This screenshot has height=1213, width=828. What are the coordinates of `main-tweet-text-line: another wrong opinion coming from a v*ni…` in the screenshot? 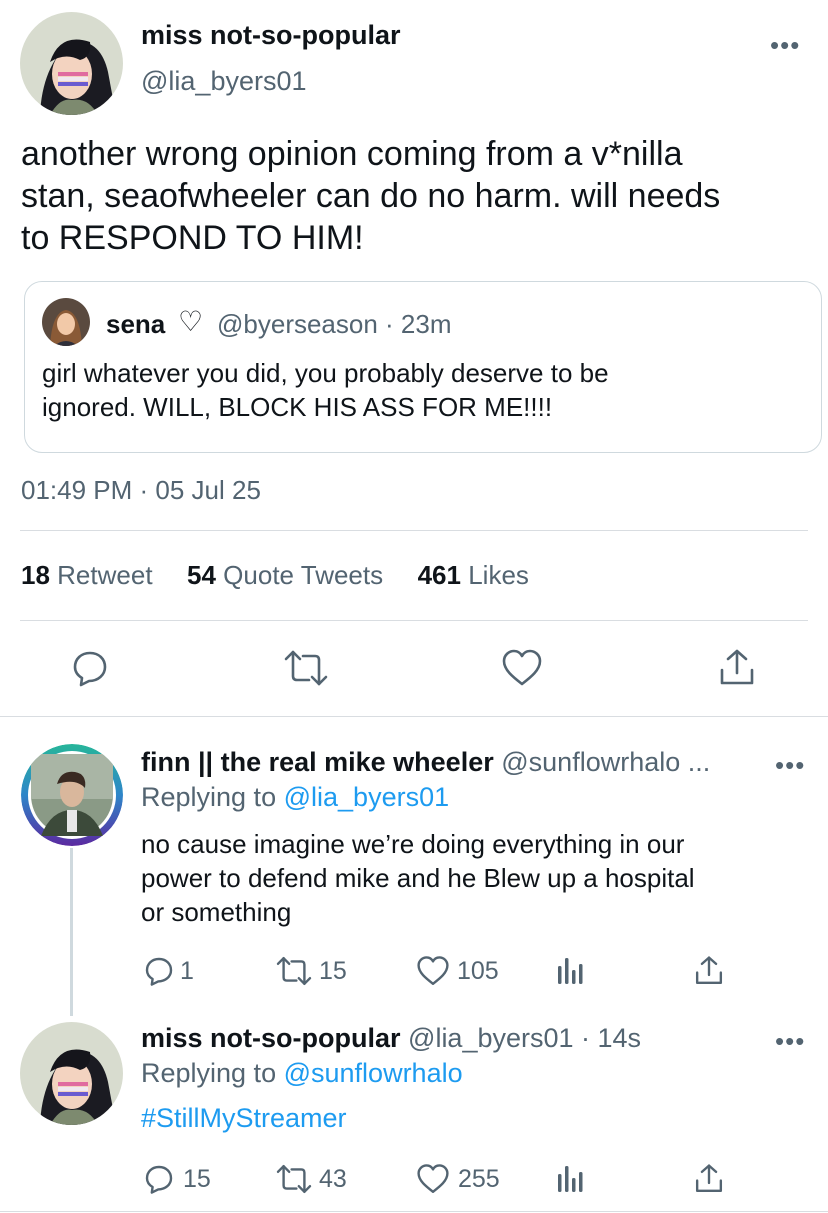 It's located at (352, 154).